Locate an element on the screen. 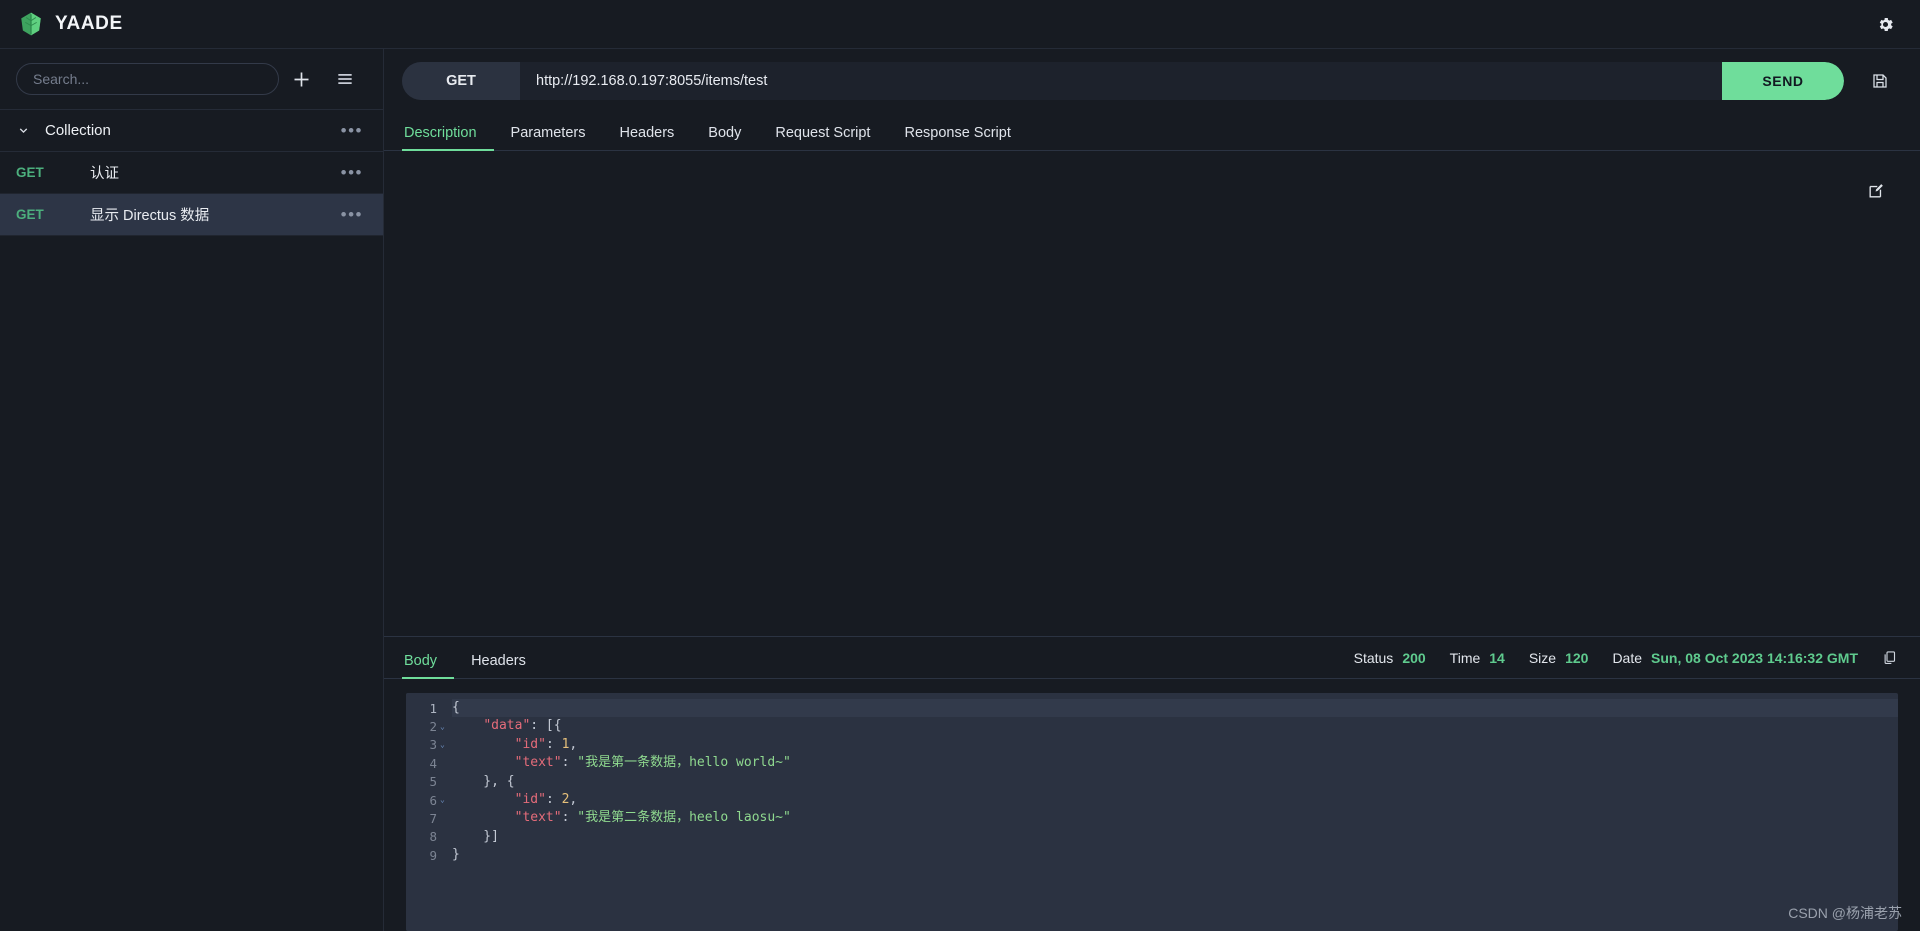 Image resolution: width=1920 pixels, height=931 pixels. yaade-leaf-logo-icon is located at coordinates (31, 24).